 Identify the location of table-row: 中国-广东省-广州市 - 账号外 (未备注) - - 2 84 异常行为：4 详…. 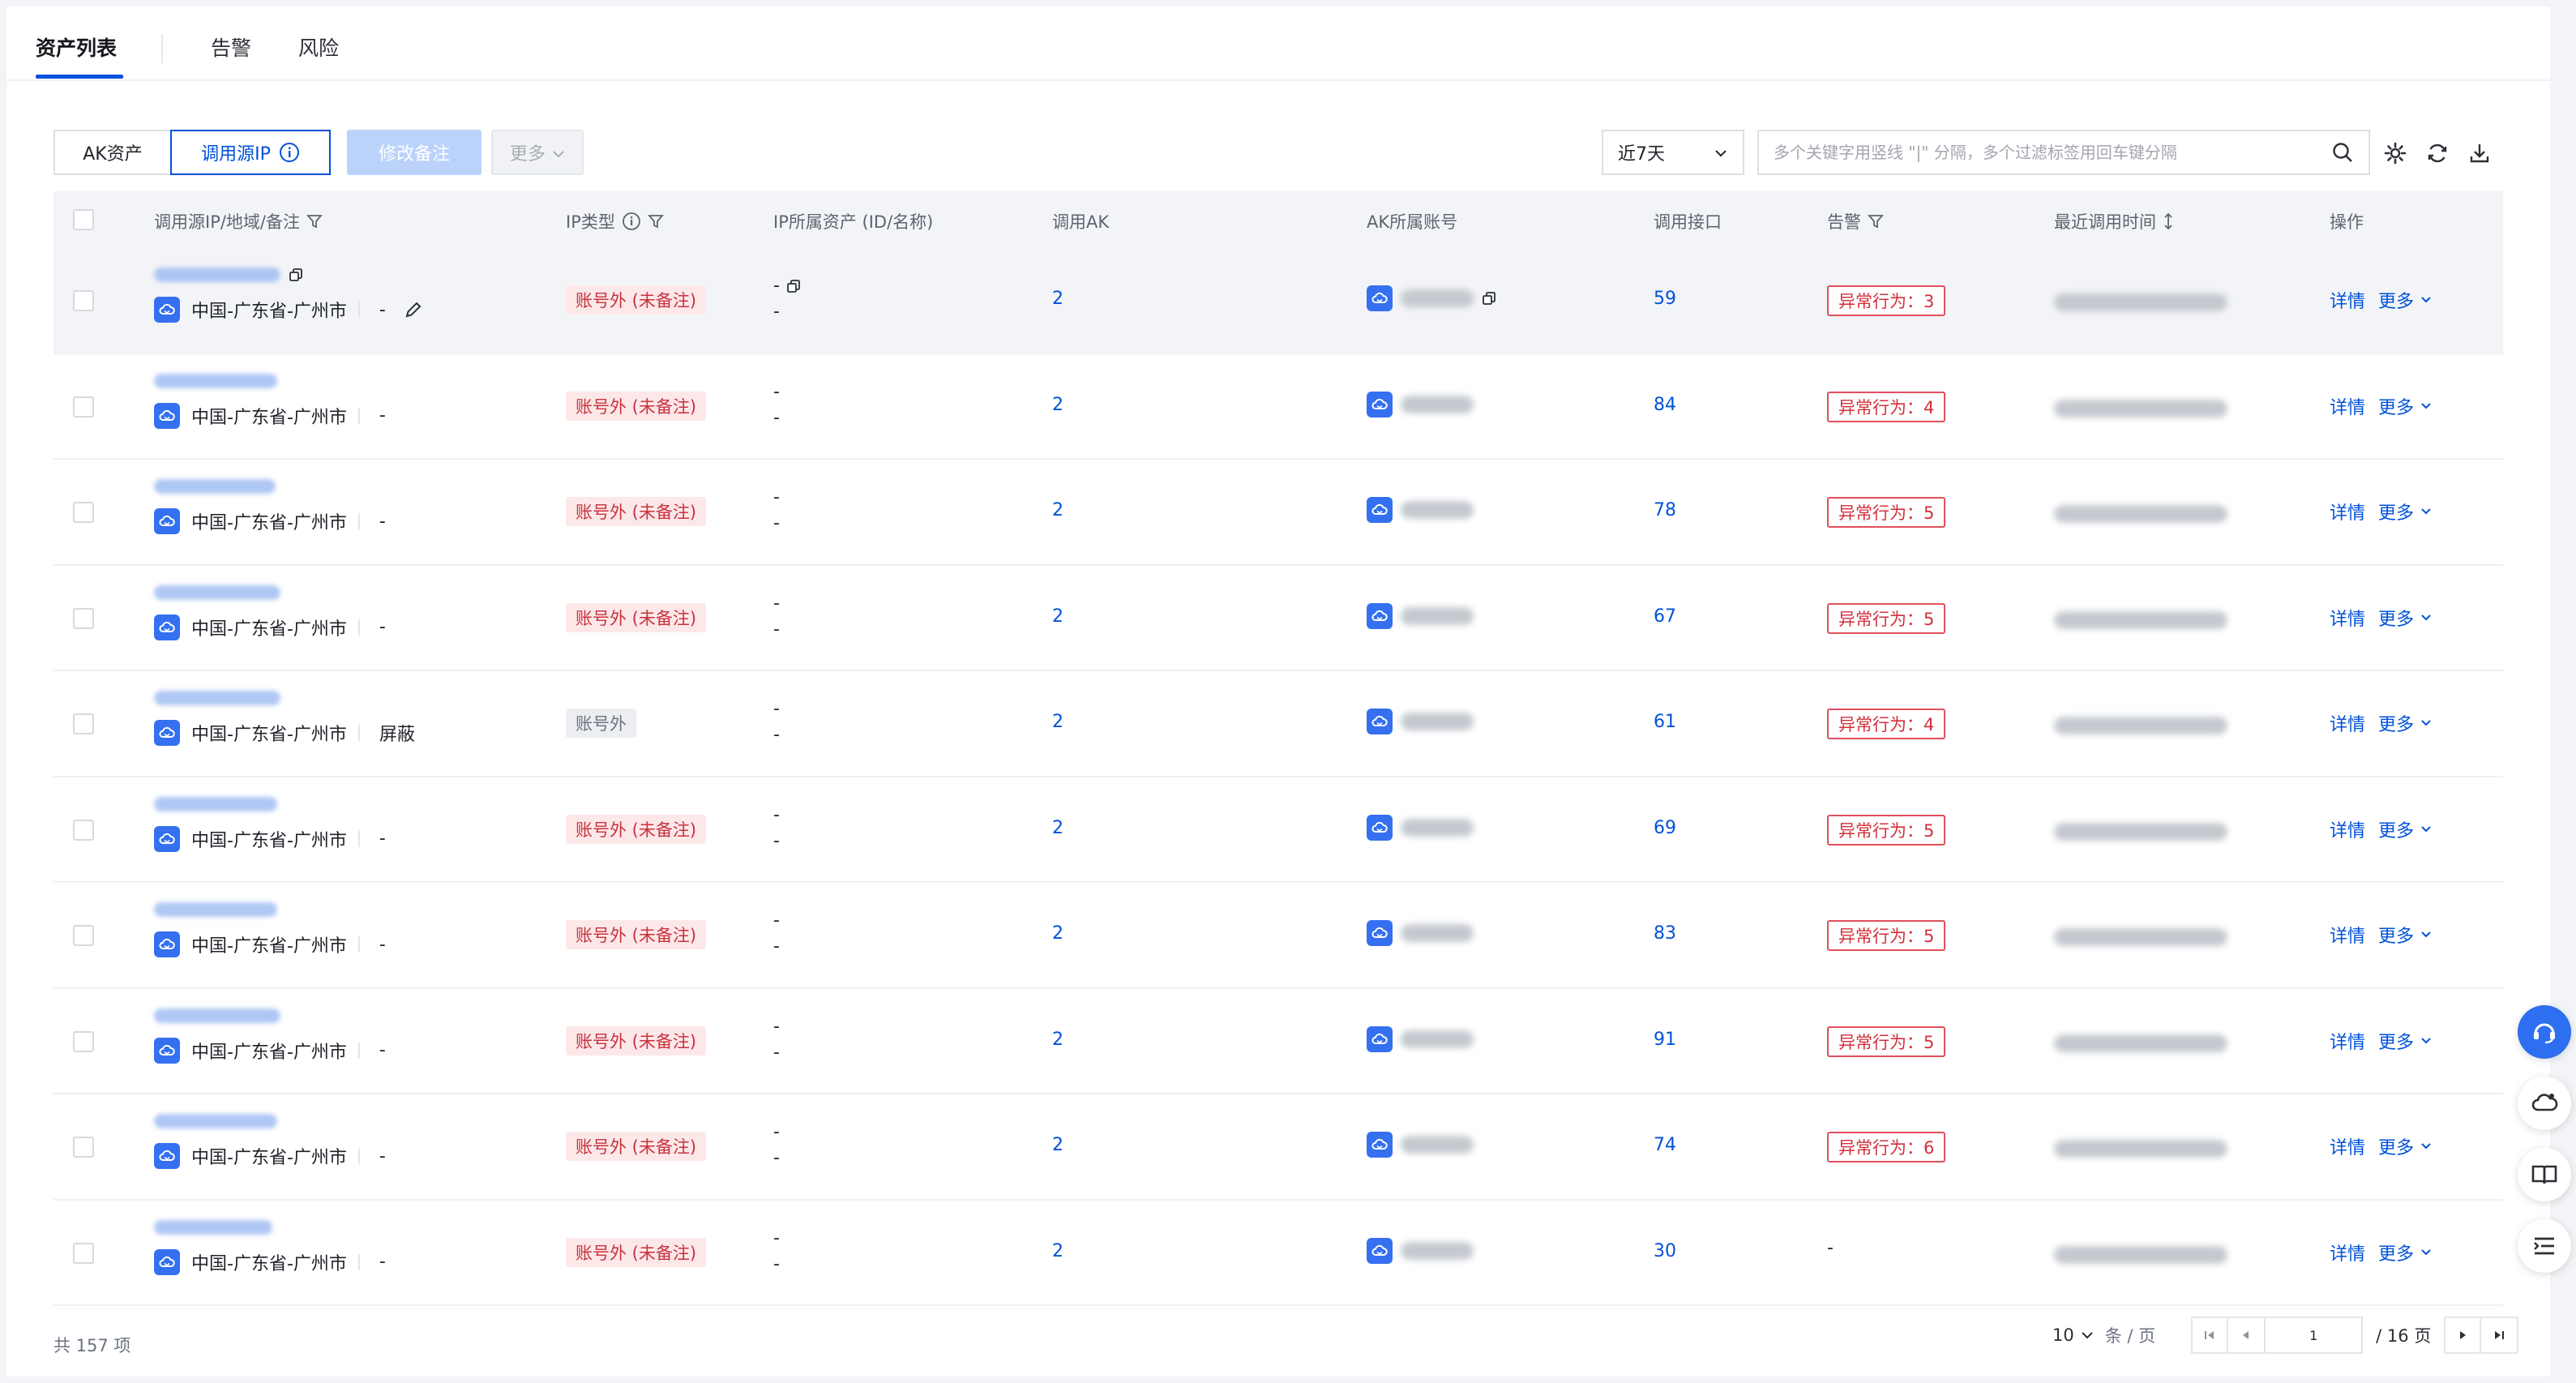
(1278, 406).